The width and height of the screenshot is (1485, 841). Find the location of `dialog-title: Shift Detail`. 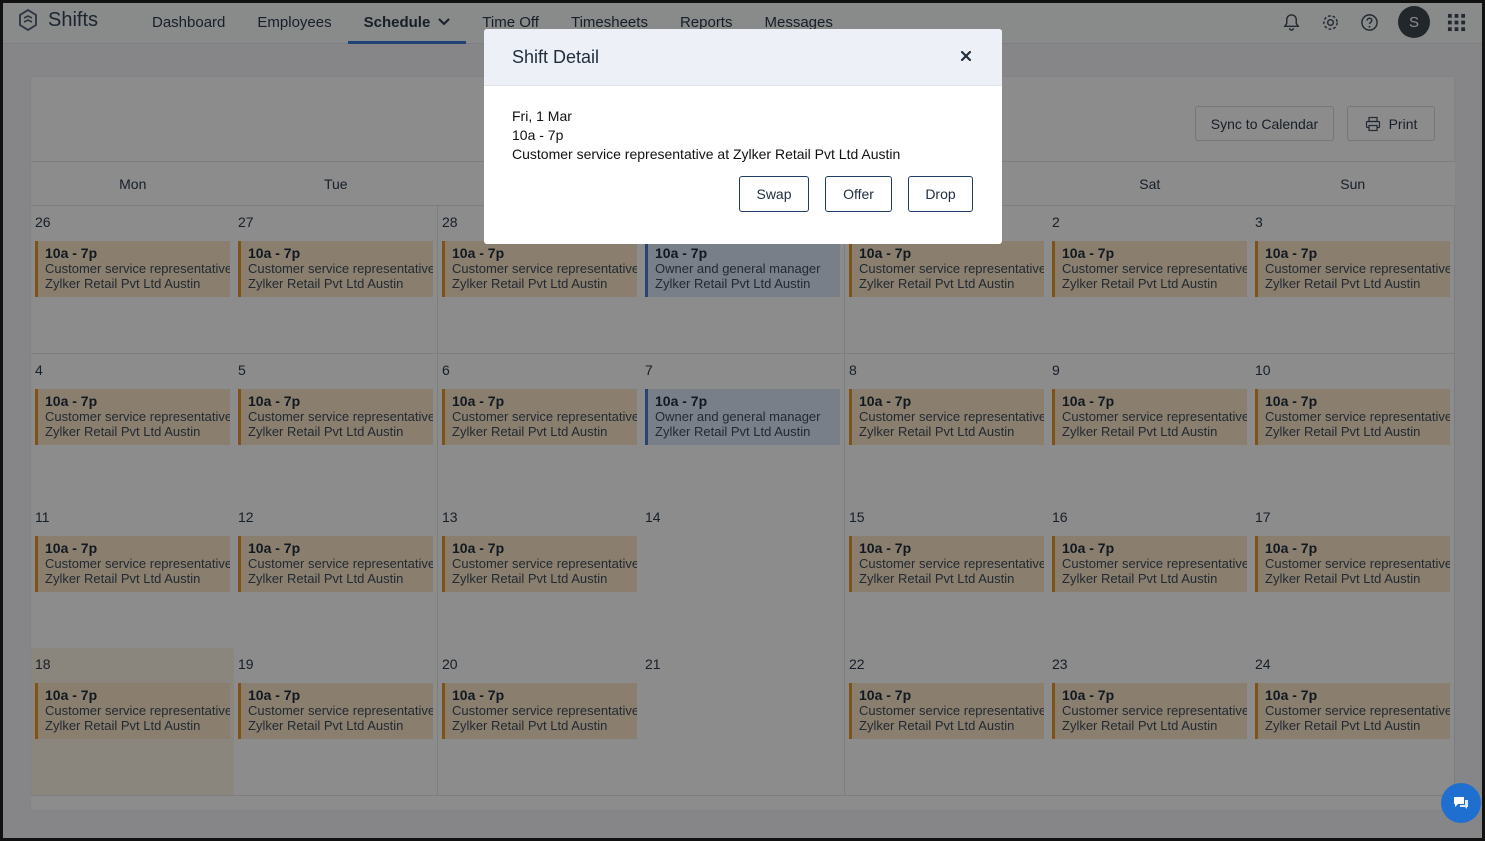

dialog-title: Shift Detail is located at coordinates (556, 56).